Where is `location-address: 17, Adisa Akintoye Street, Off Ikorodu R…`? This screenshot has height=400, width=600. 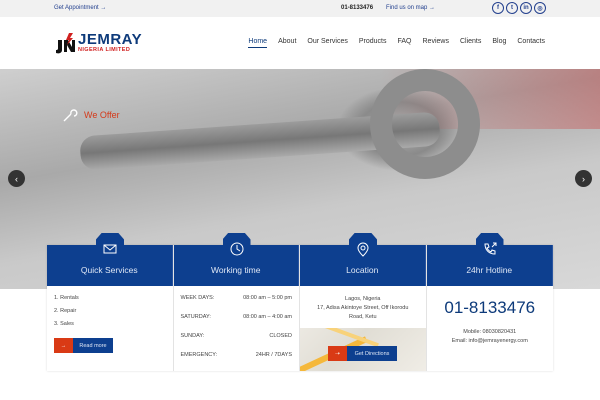 location-address: 17, Adisa Akintoye Street, Off Ikorodu R… is located at coordinates (363, 312).